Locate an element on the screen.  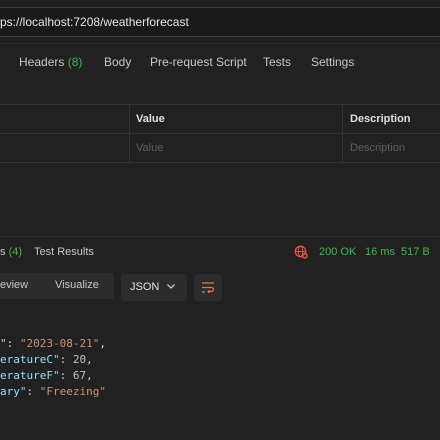
description-input: Description is located at coordinates (377, 148).